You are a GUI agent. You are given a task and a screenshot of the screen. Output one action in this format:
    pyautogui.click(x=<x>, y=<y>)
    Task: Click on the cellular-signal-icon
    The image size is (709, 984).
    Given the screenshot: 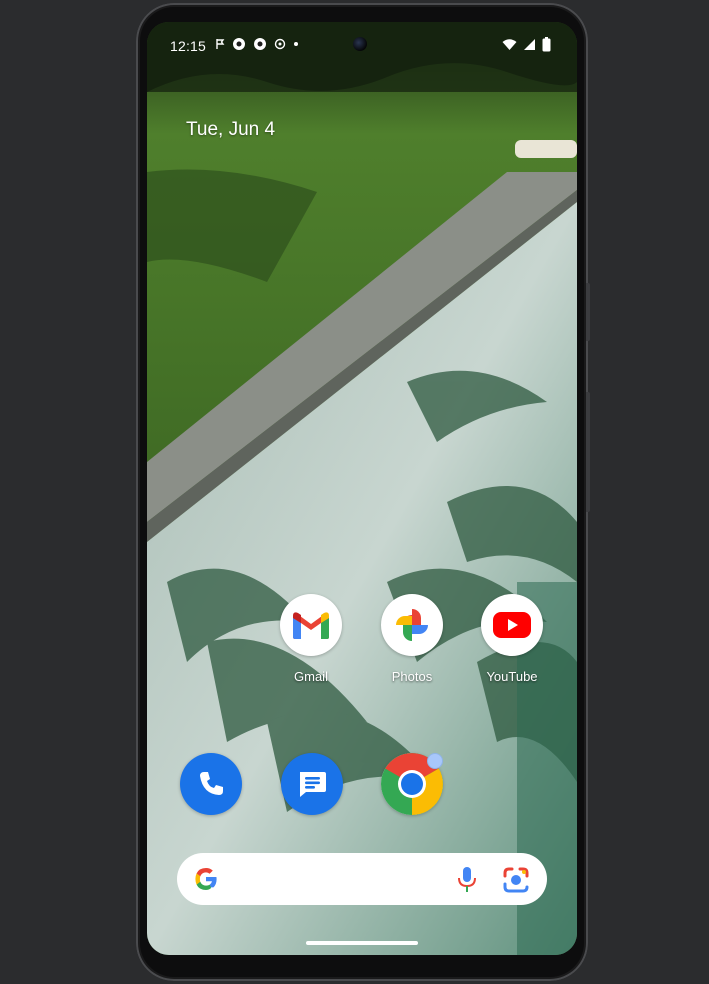 What is the action you would take?
    pyautogui.click(x=529, y=44)
    